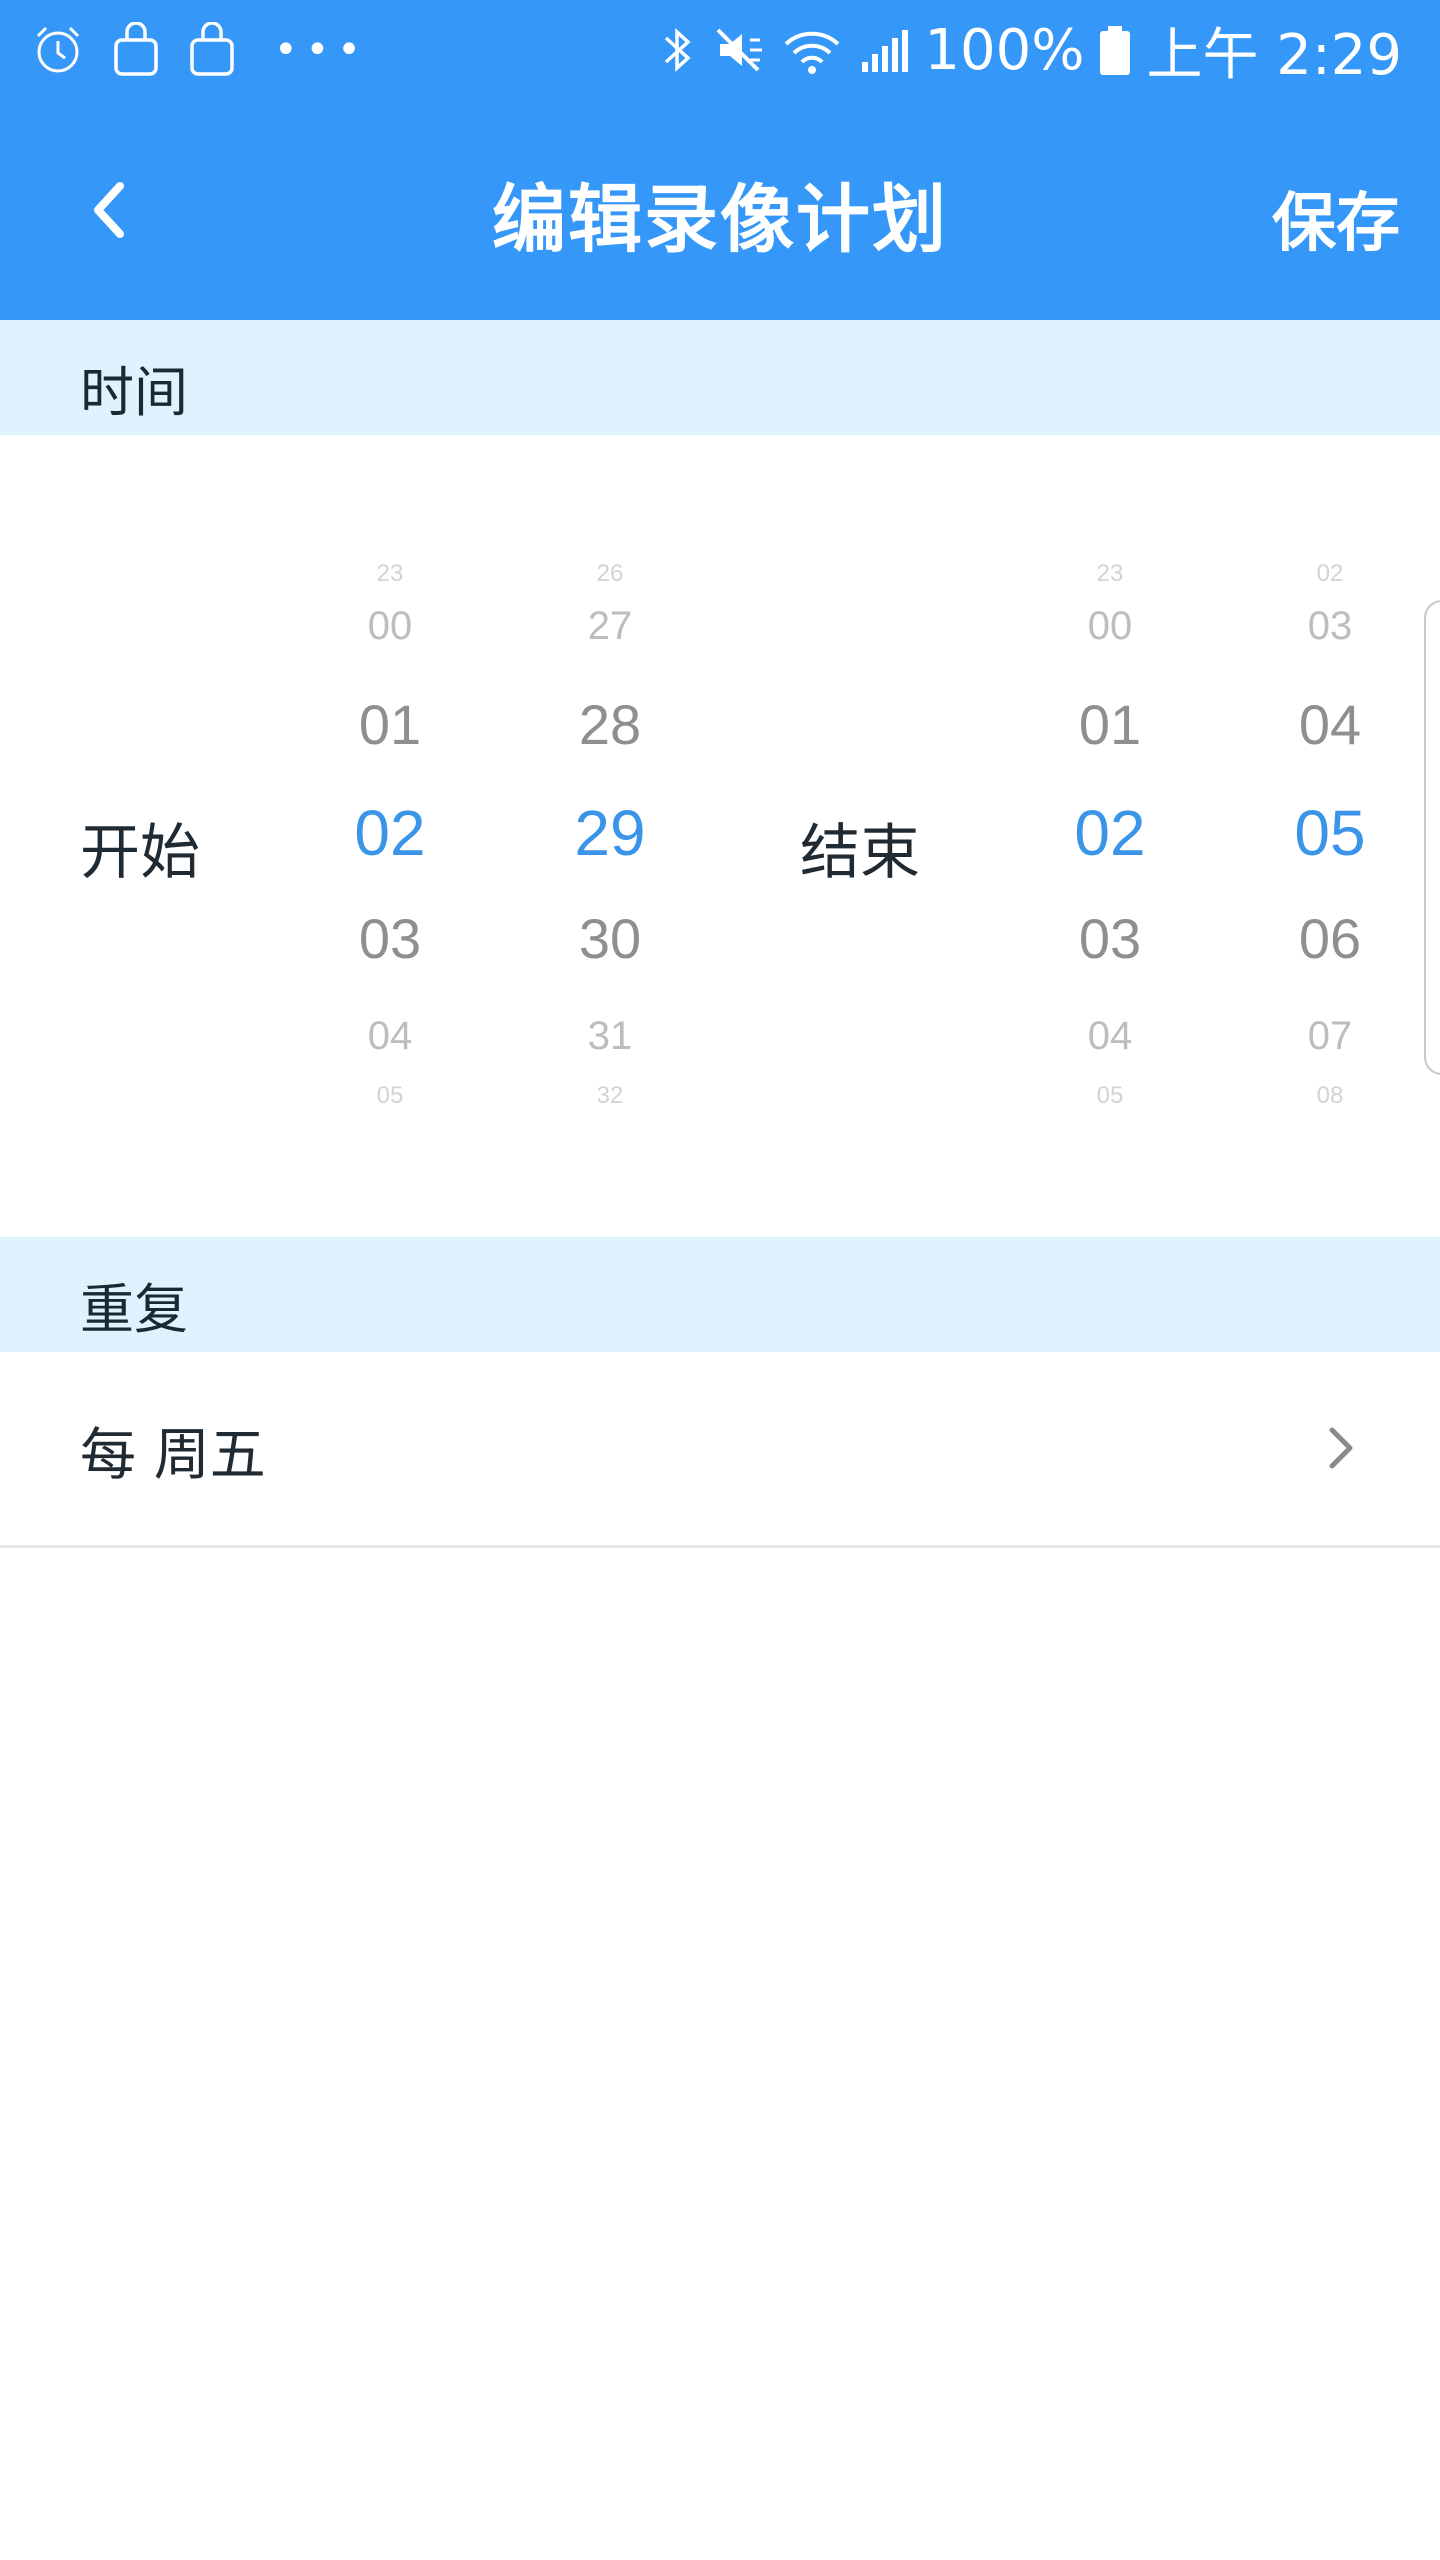 This screenshot has height=2560, width=1440. I want to click on repeat-section-title: 重复, so click(134, 1309).